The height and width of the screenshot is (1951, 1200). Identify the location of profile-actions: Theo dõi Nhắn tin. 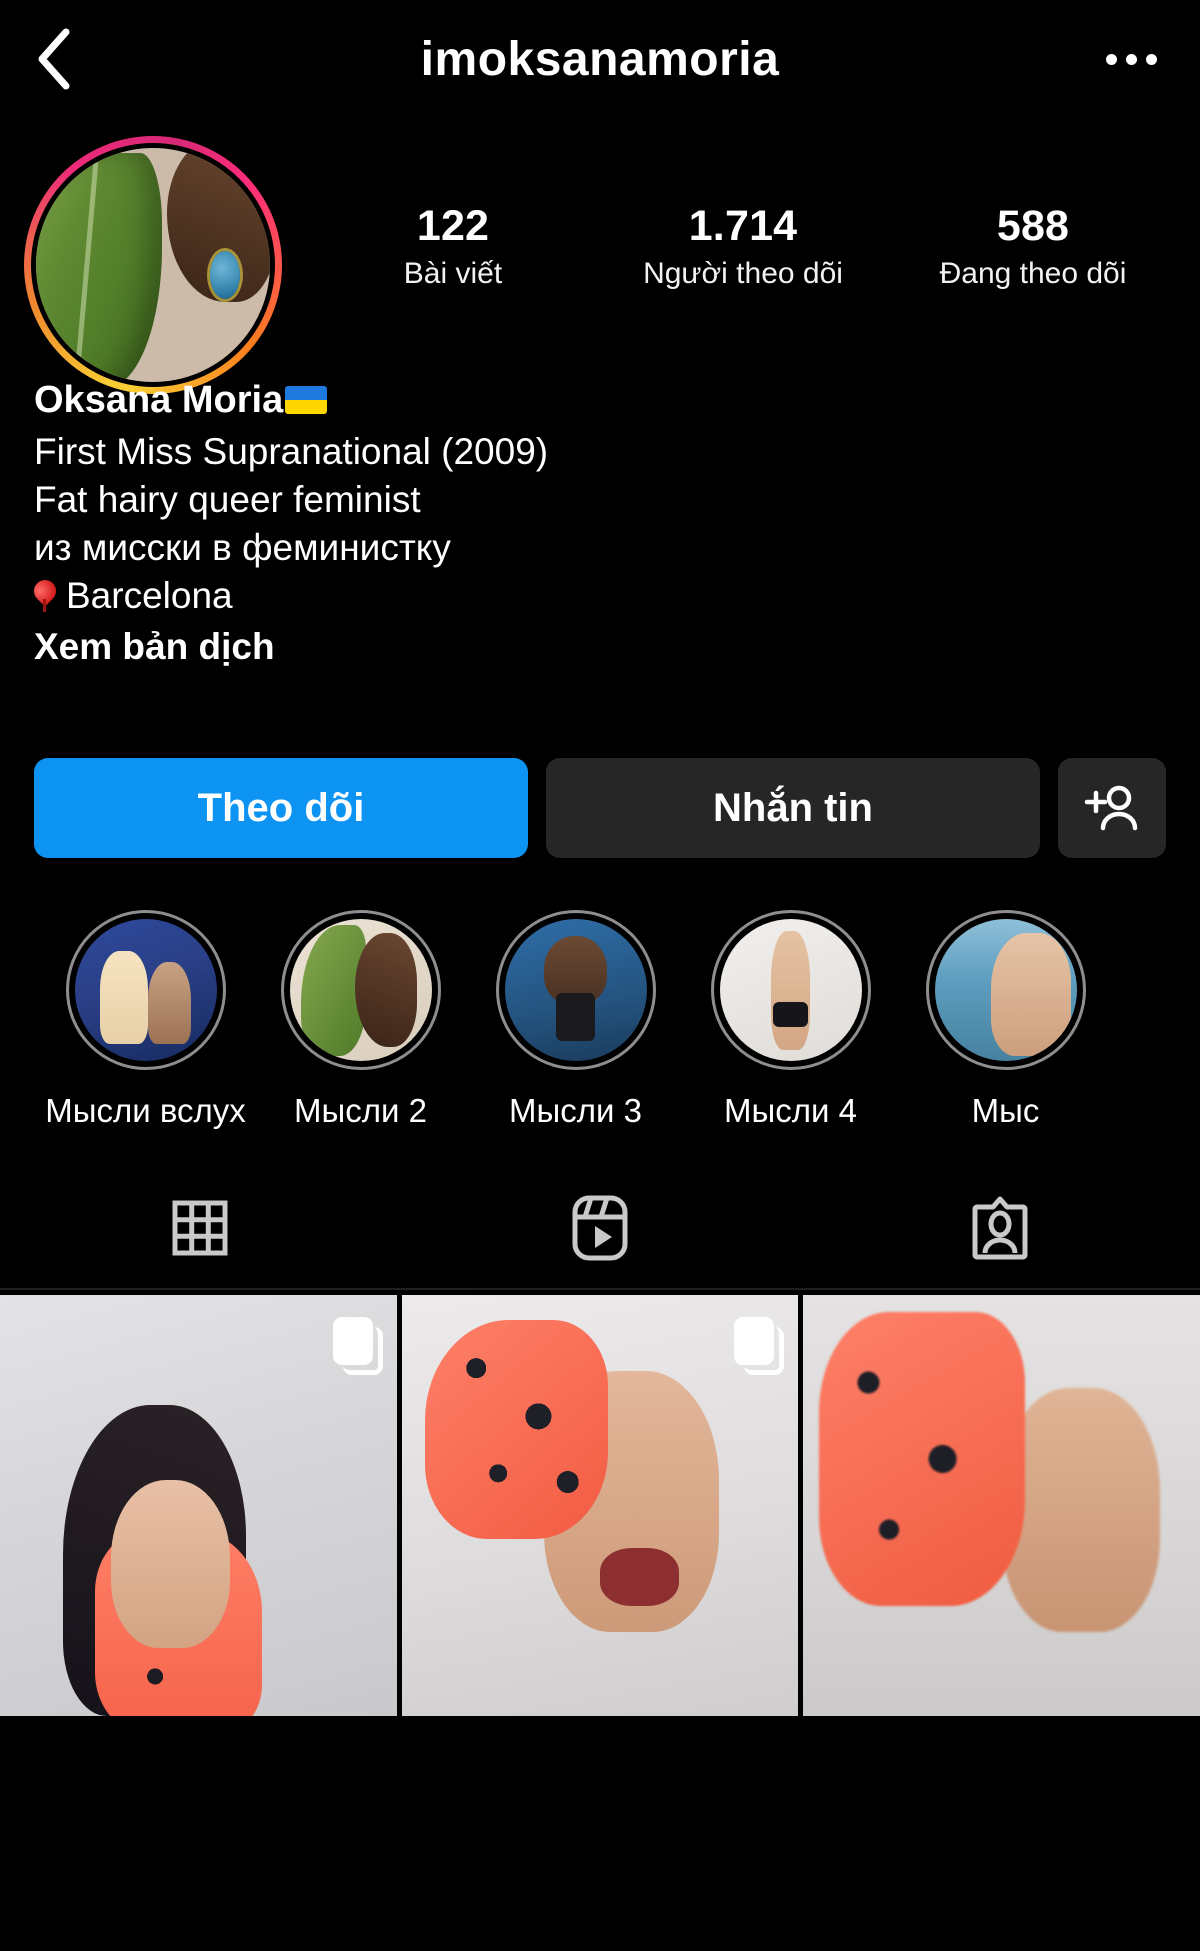
(600, 765).